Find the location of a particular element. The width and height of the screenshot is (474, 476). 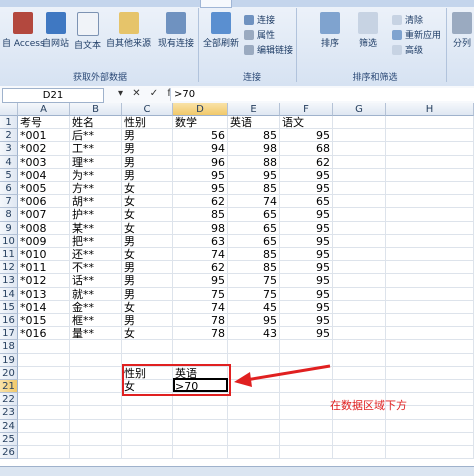

row-header-11: 11 is located at coordinates (9, 255).